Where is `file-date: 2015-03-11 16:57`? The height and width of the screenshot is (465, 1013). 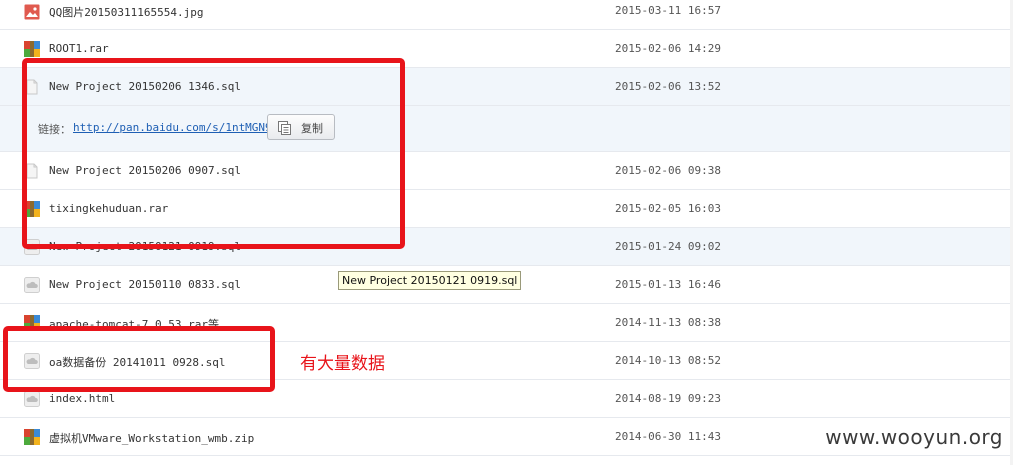
file-date: 2015-03-11 16:57 is located at coordinates (668, 10).